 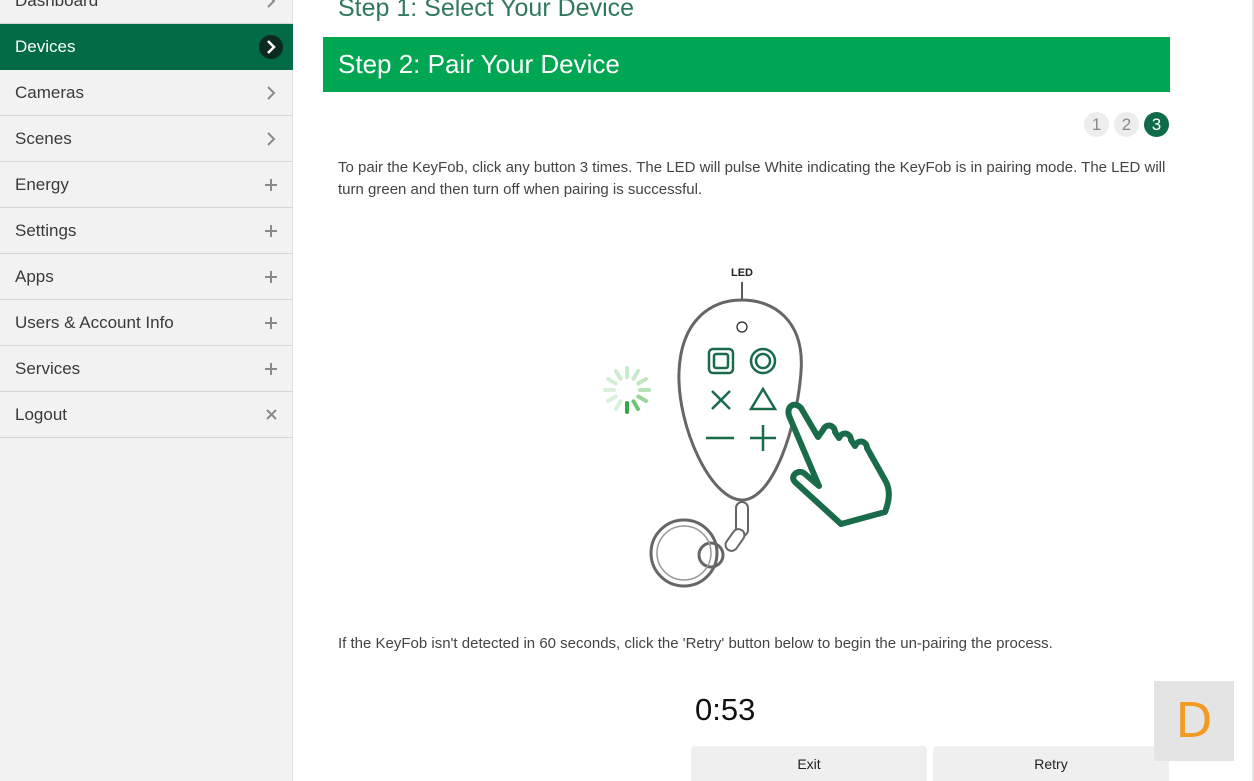 I want to click on sidebar-item-label: Logout, so click(x=41, y=414).